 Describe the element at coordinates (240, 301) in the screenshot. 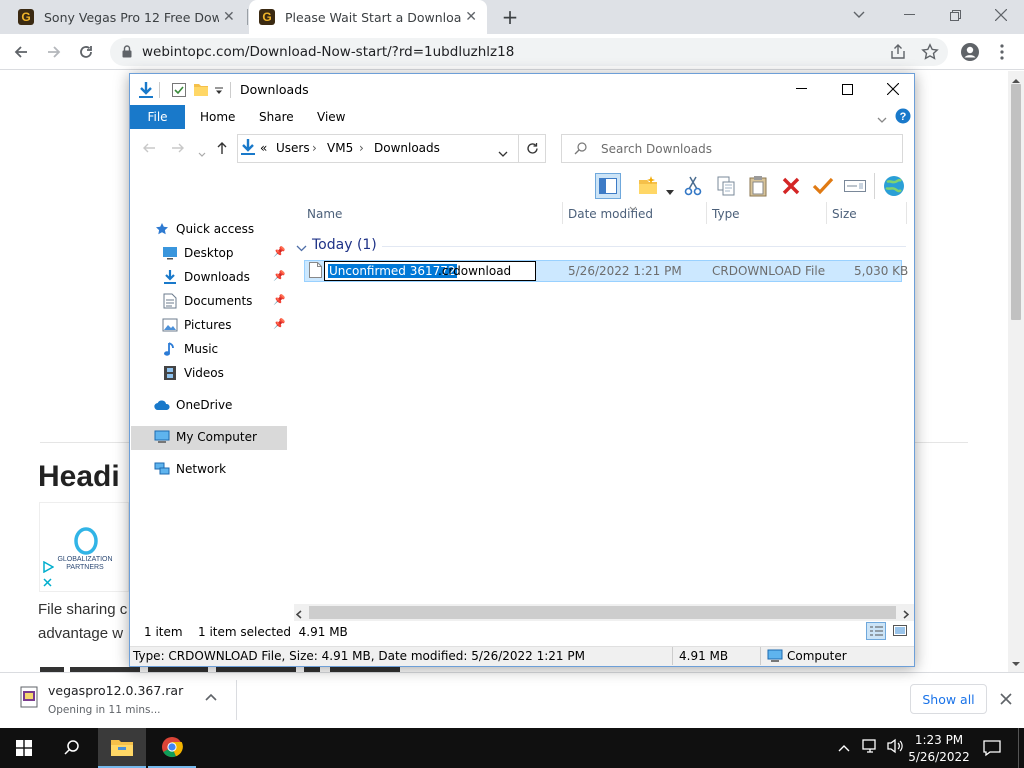

I see `nav-documents: Documents` at that location.